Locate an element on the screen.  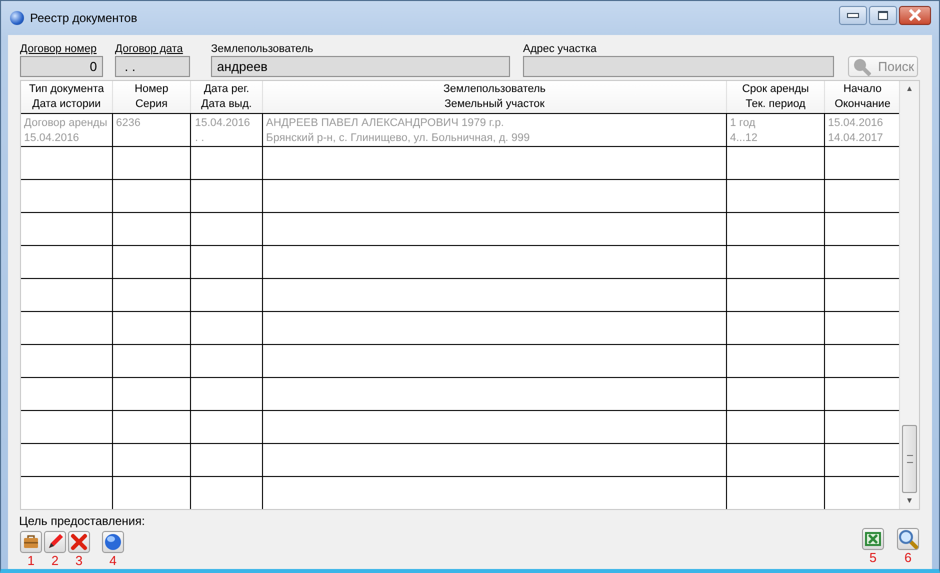
maximize-icon is located at coordinates (883, 15).